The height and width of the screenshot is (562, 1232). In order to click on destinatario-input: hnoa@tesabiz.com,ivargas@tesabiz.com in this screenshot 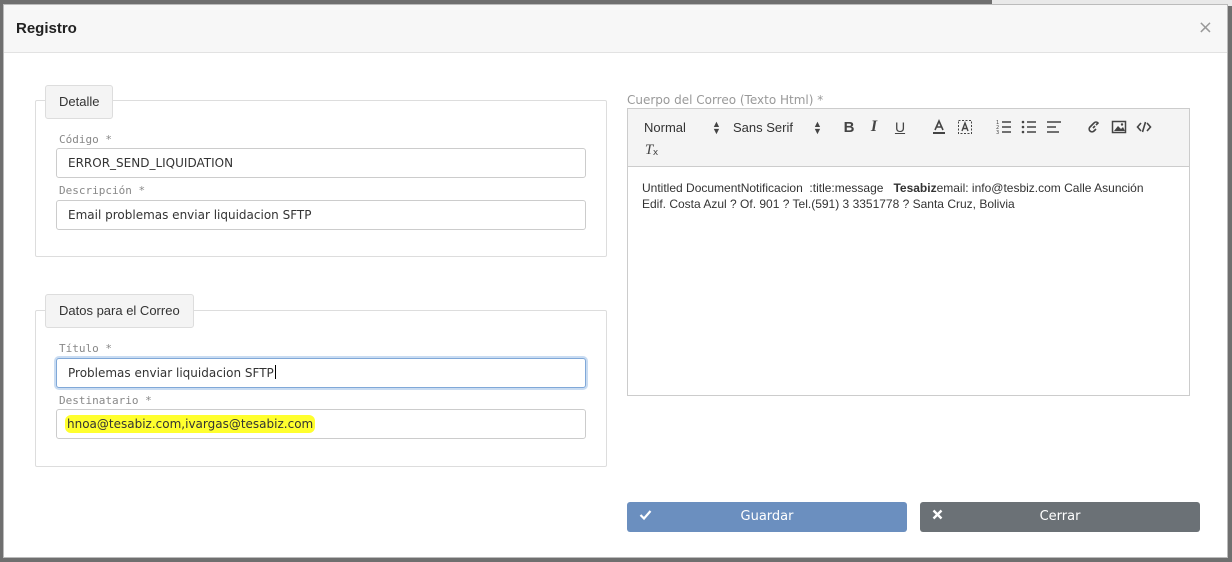, I will do `click(321, 424)`.